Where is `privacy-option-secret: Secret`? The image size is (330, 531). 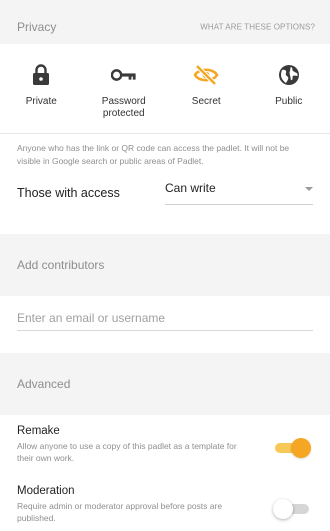
privacy-option-secret: Secret is located at coordinates (206, 88).